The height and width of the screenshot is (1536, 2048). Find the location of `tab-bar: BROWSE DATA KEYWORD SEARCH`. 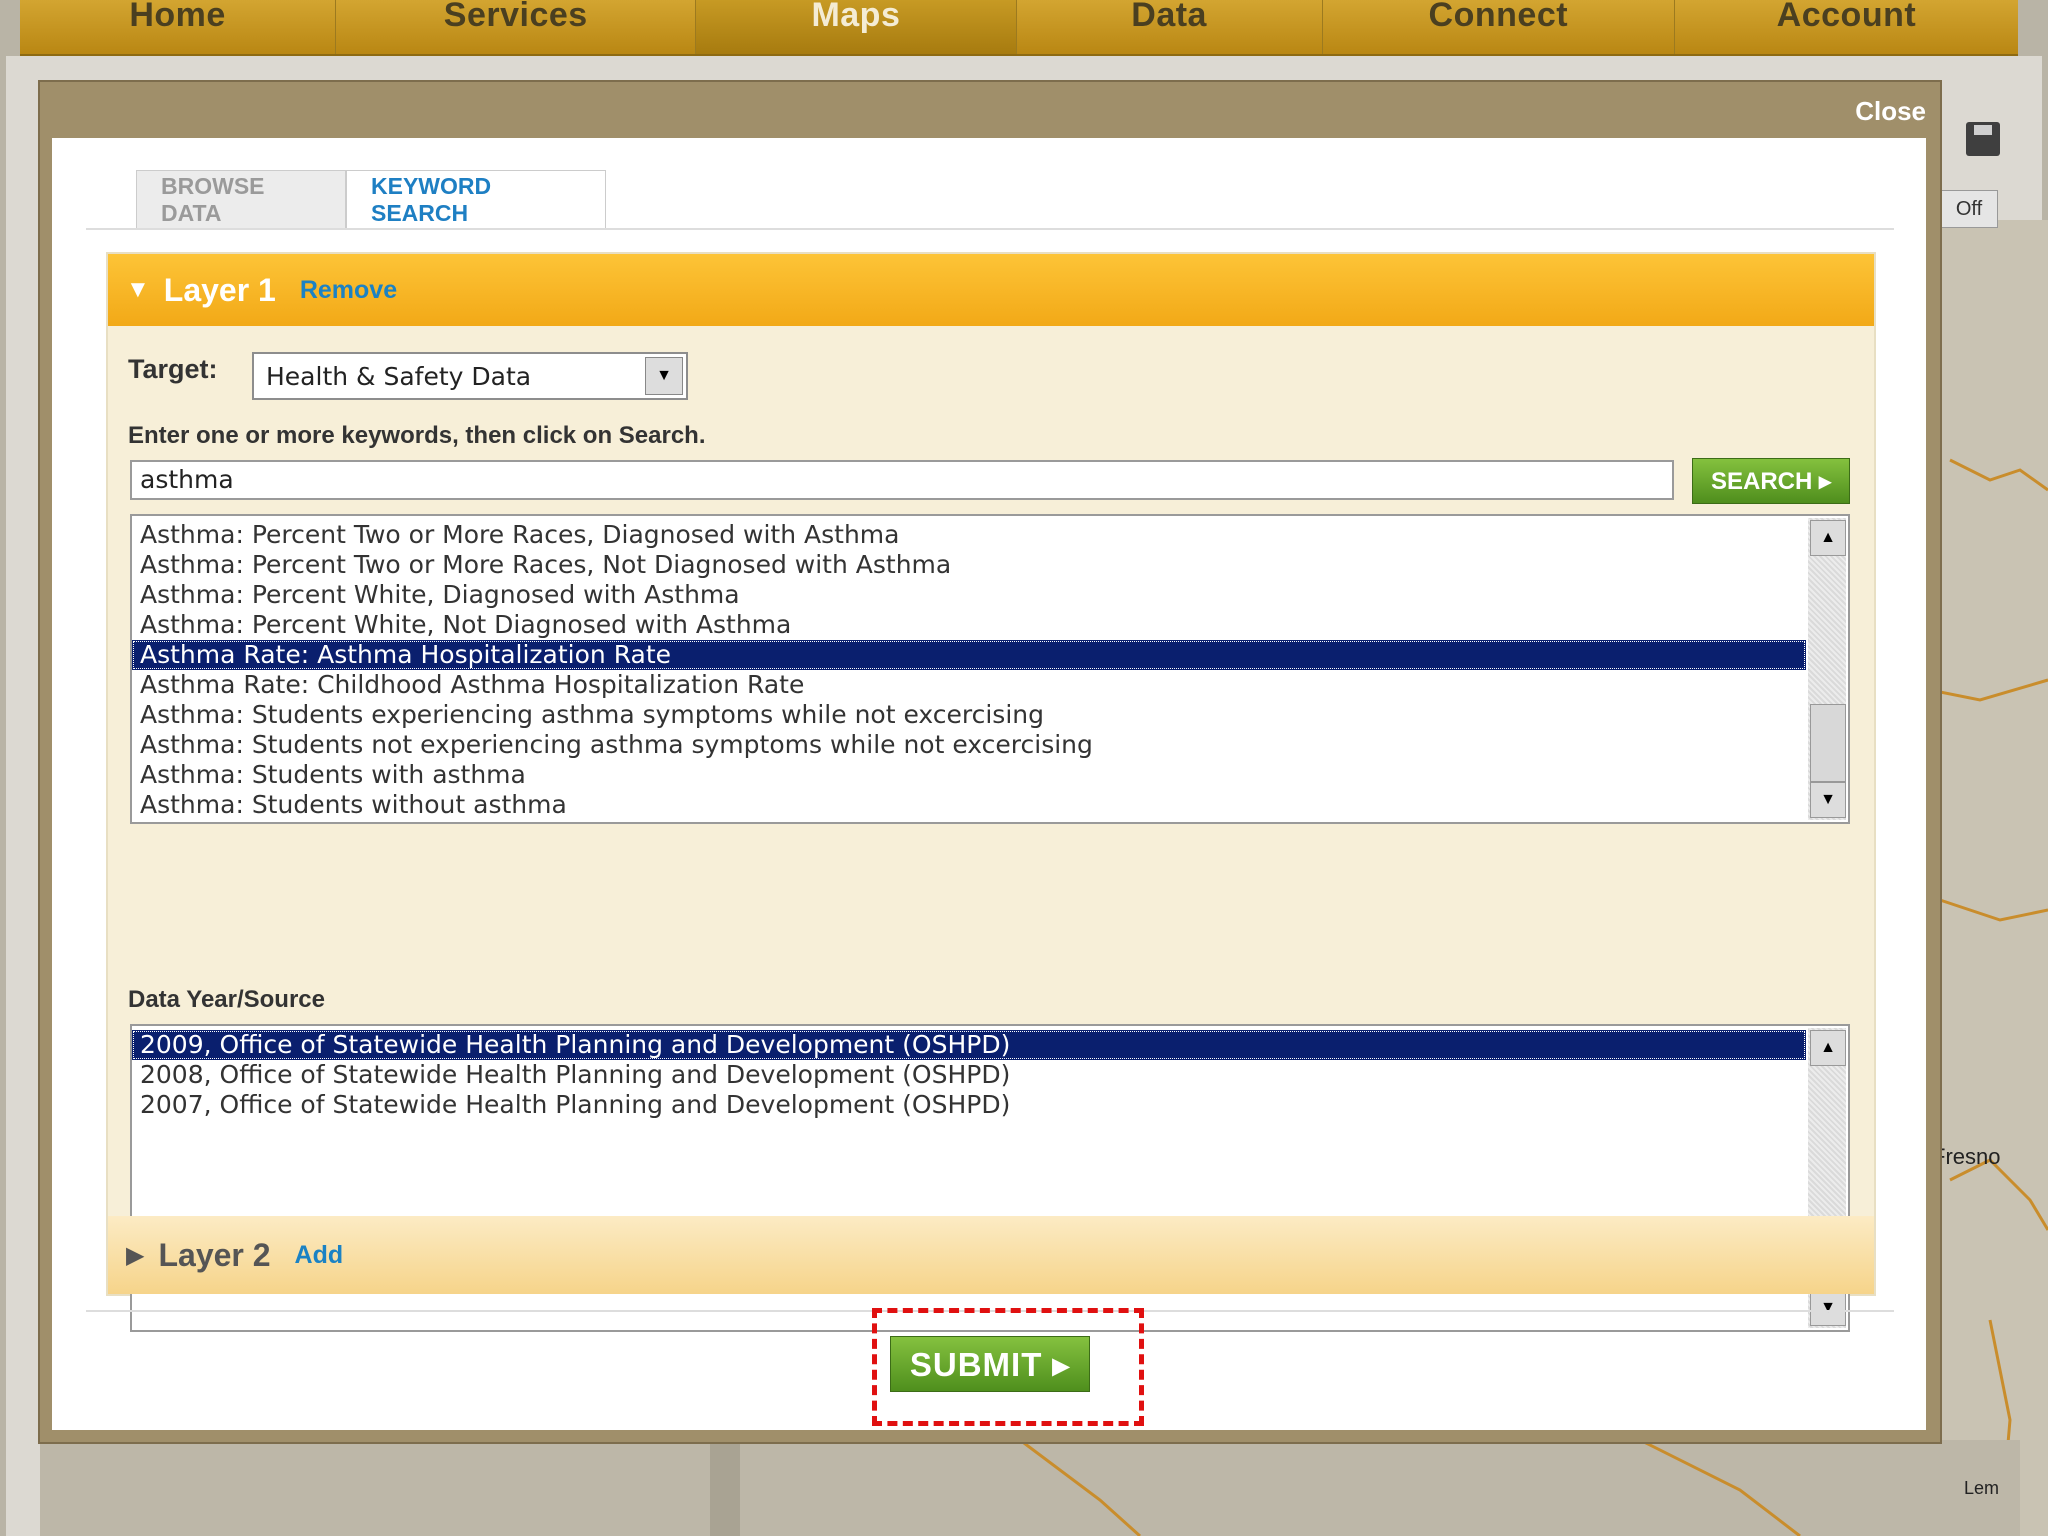

tab-bar: BROWSE DATA KEYWORD SEARCH is located at coordinates (371, 199).